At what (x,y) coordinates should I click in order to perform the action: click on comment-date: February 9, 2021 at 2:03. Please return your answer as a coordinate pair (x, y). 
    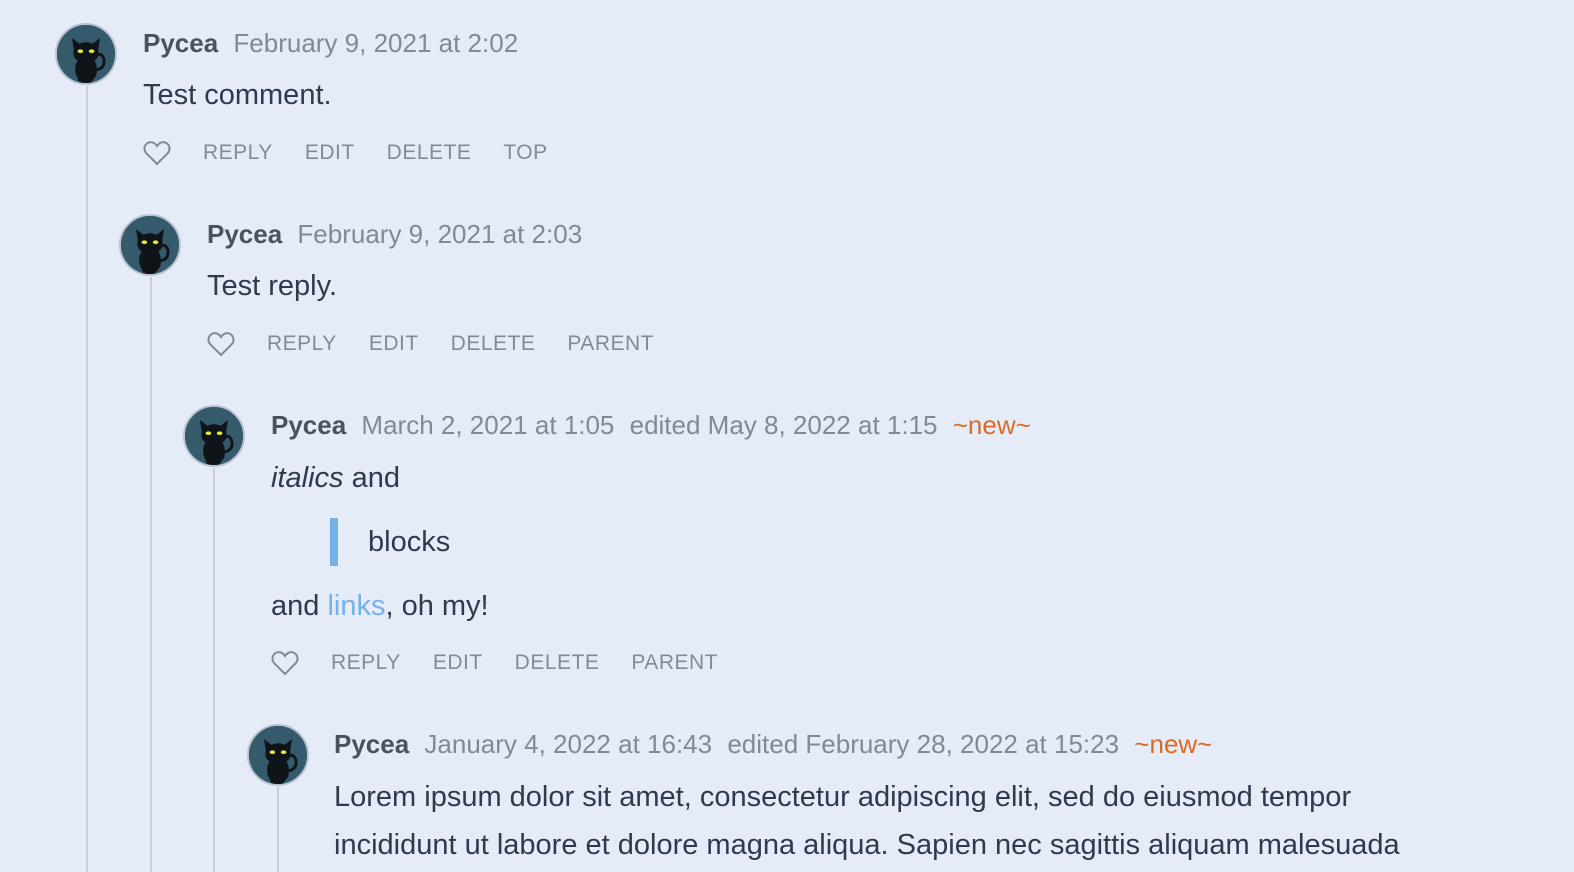
    Looking at the image, I should click on (439, 234).